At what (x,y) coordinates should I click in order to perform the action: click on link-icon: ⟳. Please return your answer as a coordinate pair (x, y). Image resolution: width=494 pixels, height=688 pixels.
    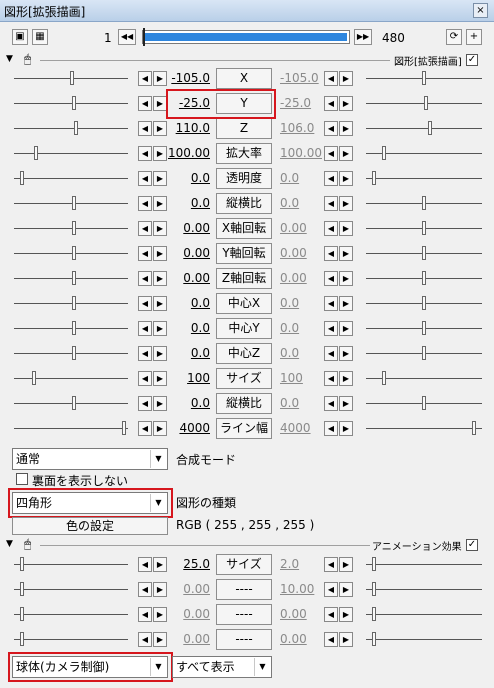
    Looking at the image, I should click on (454, 37).